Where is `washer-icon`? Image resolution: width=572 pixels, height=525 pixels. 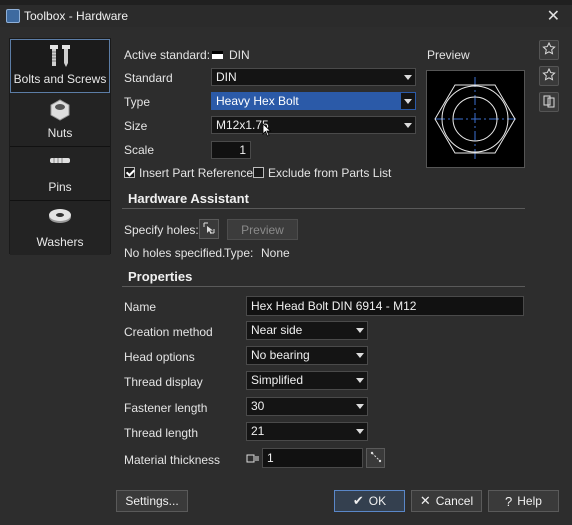 washer-icon is located at coordinates (60, 217).